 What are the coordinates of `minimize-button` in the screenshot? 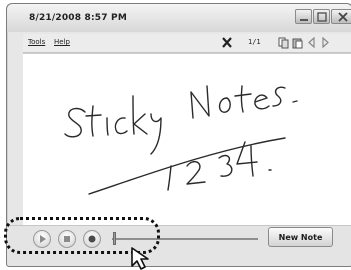 It's located at (303, 16).